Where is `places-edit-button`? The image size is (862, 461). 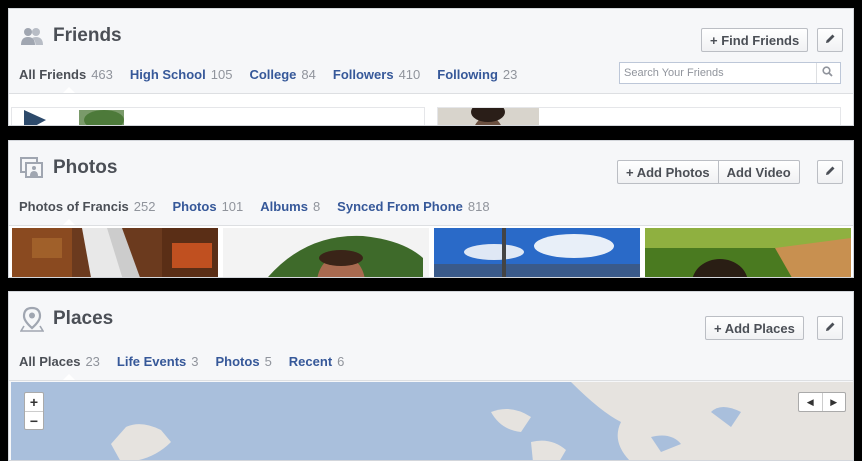 places-edit-button is located at coordinates (830, 328).